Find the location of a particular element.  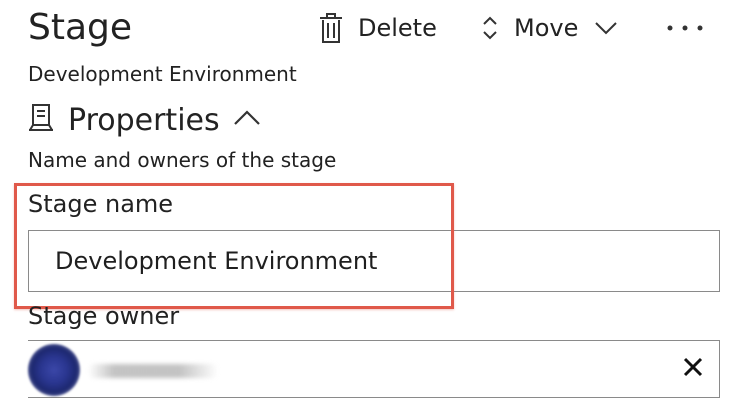

delete-label: Delete is located at coordinates (397, 28).